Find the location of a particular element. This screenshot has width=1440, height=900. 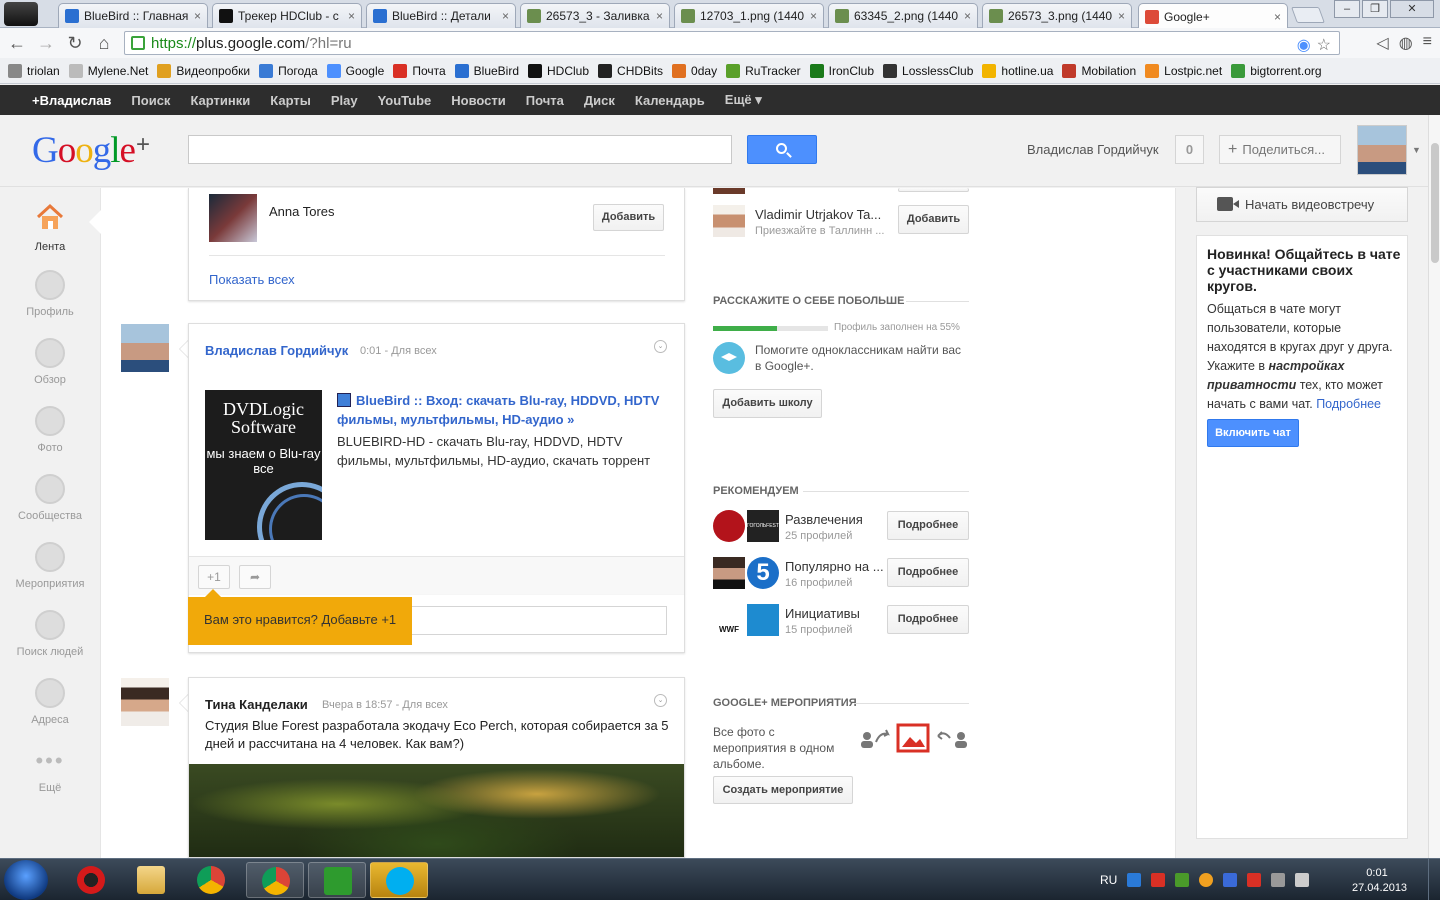

post-author: Тина Канделаки is located at coordinates (256, 704).